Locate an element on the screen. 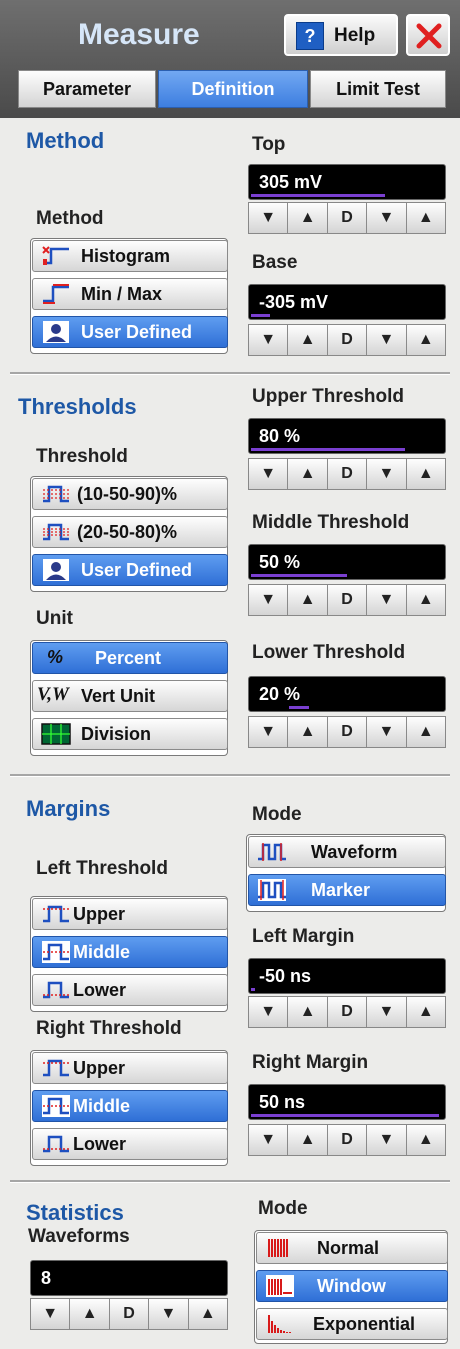 Image resolution: width=460 pixels, height=1349 pixels. upper-threshold-spinner: ▼ ▲ D ▼ ▲ is located at coordinates (347, 474).